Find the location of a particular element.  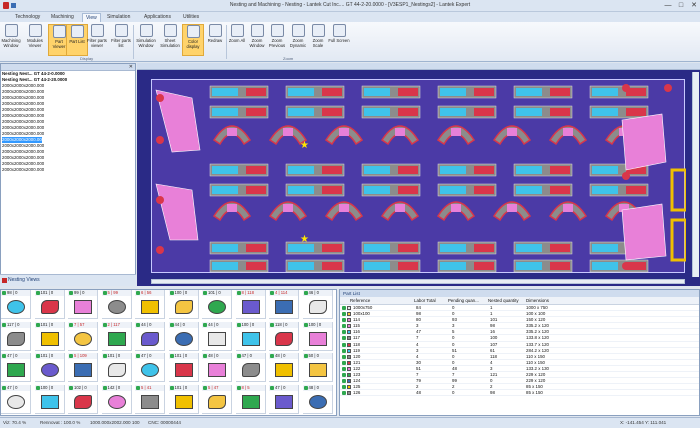

part-thumbnail: 50 | 0 is located at coordinates (317, 367).